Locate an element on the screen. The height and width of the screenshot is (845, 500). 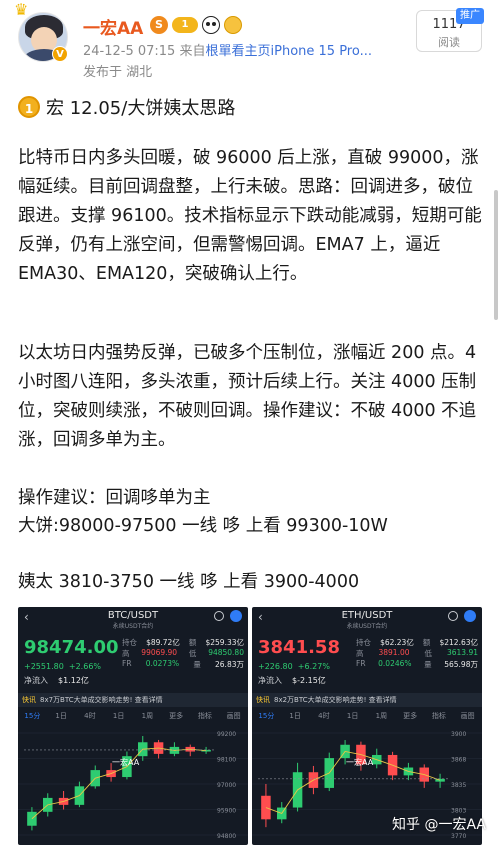
candlestick-plot-btc: 一宏AA 99200 98100 97000 95900 94800 is located at coordinates (133, 785).